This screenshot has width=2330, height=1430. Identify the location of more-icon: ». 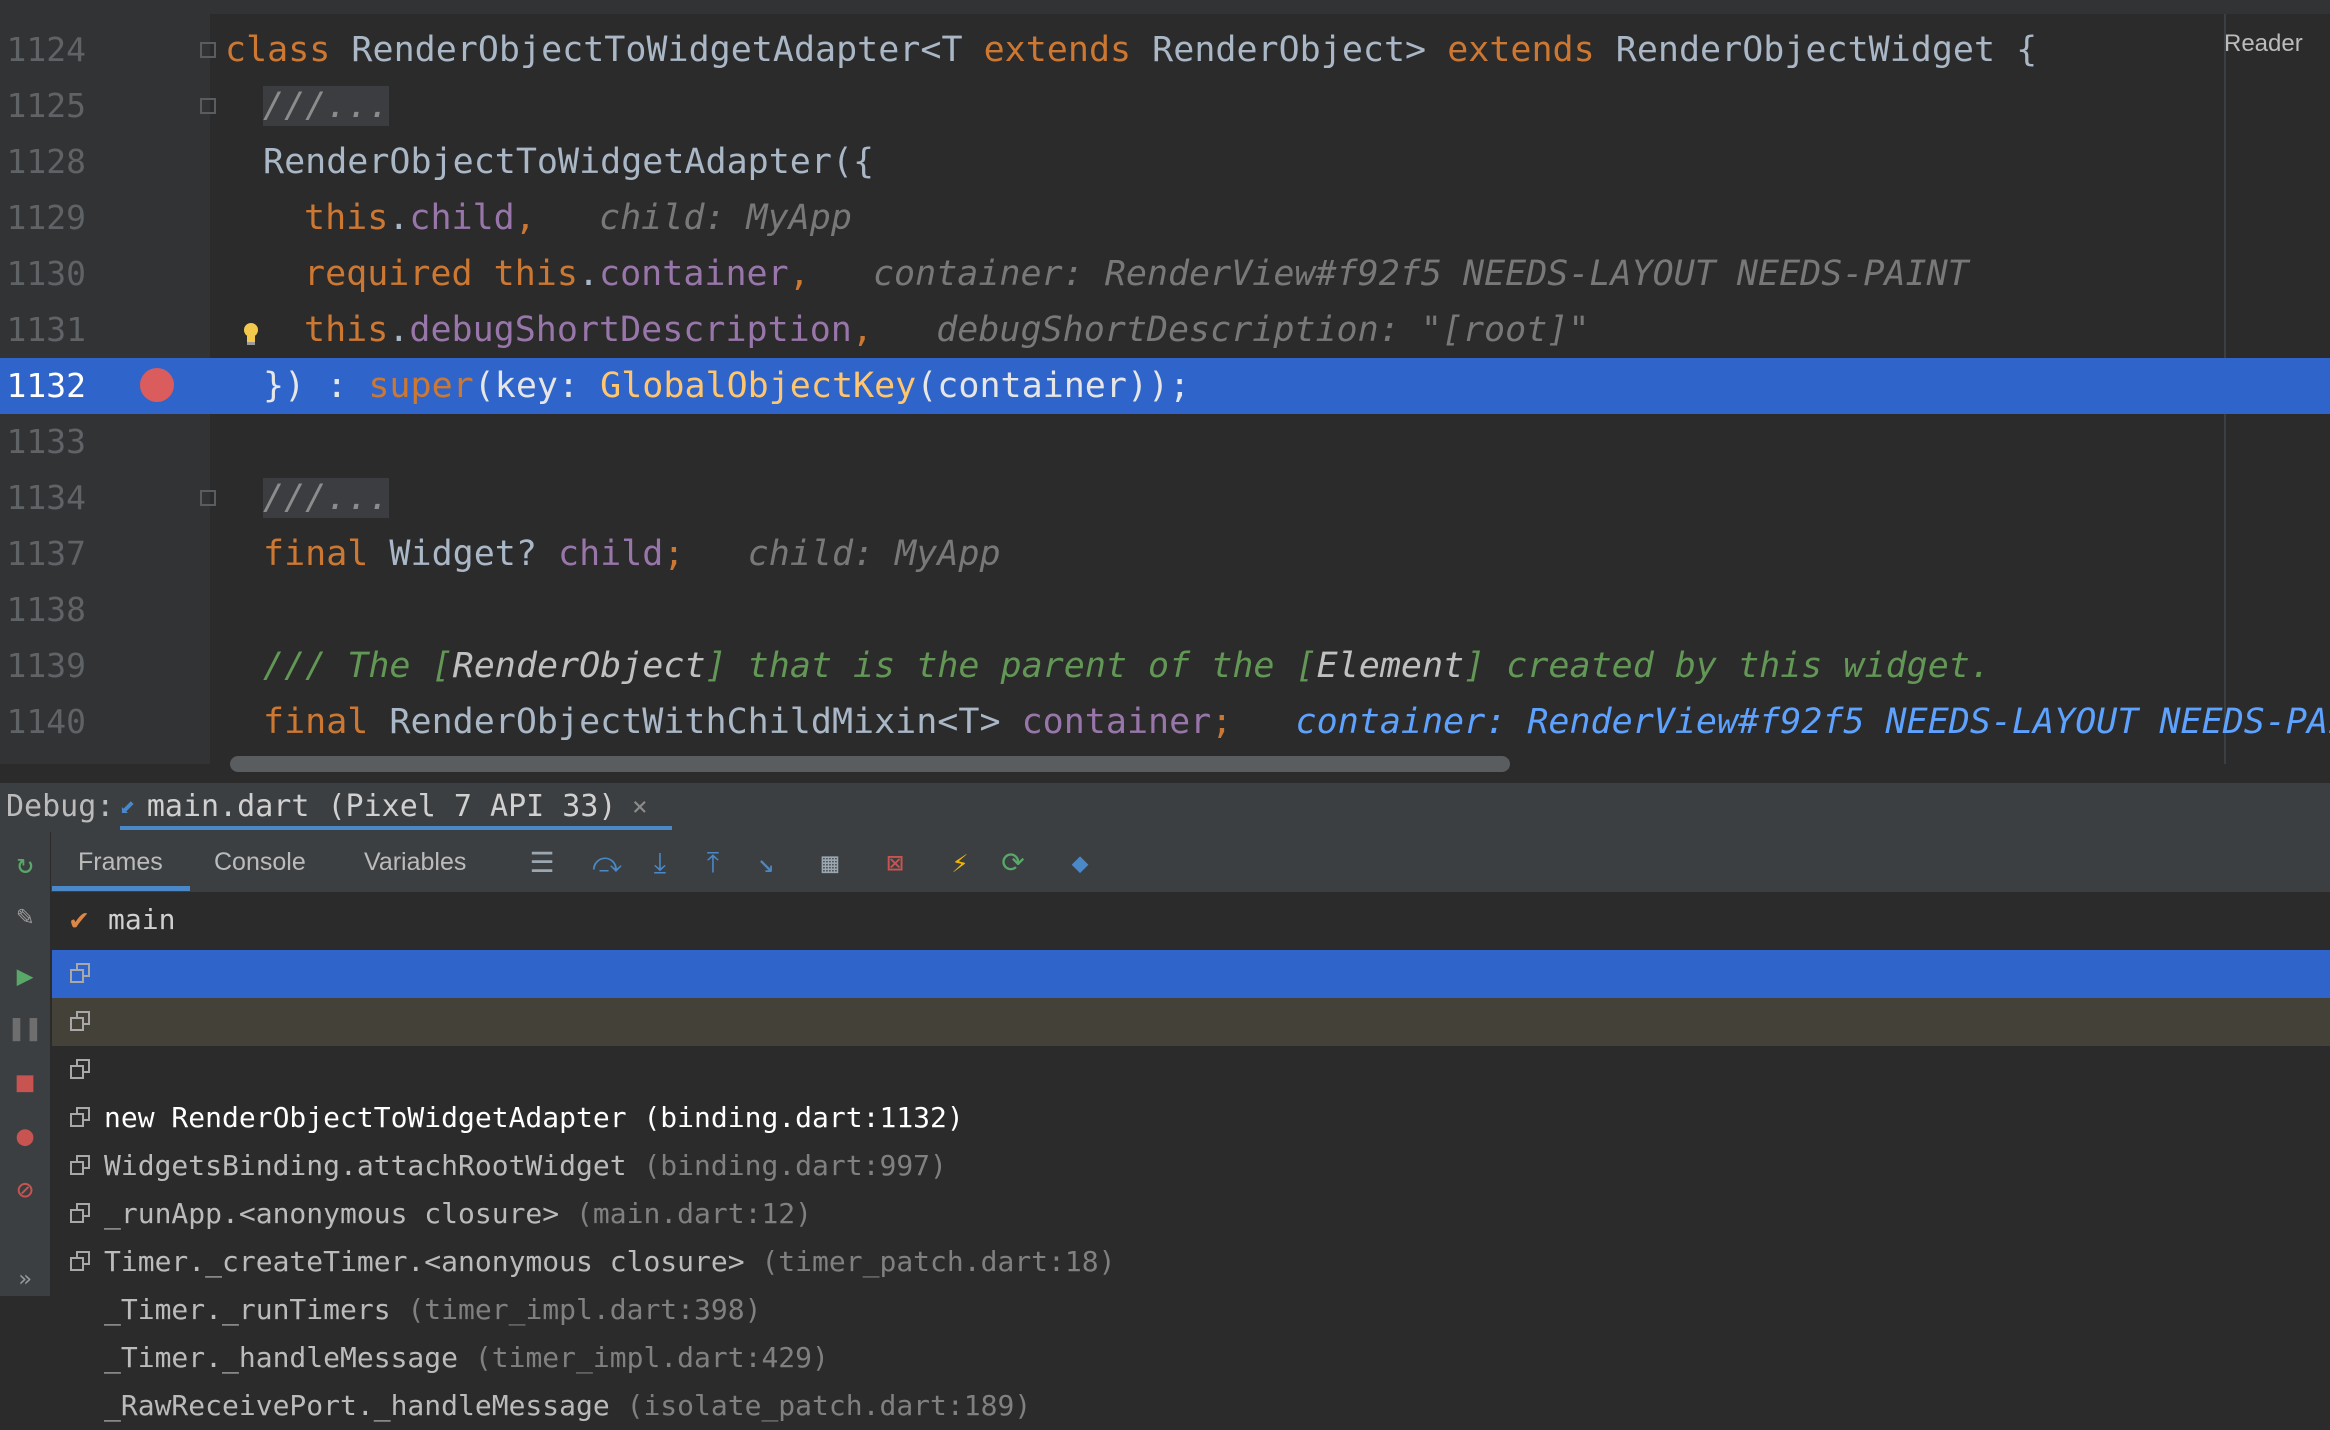
(25, 1280).